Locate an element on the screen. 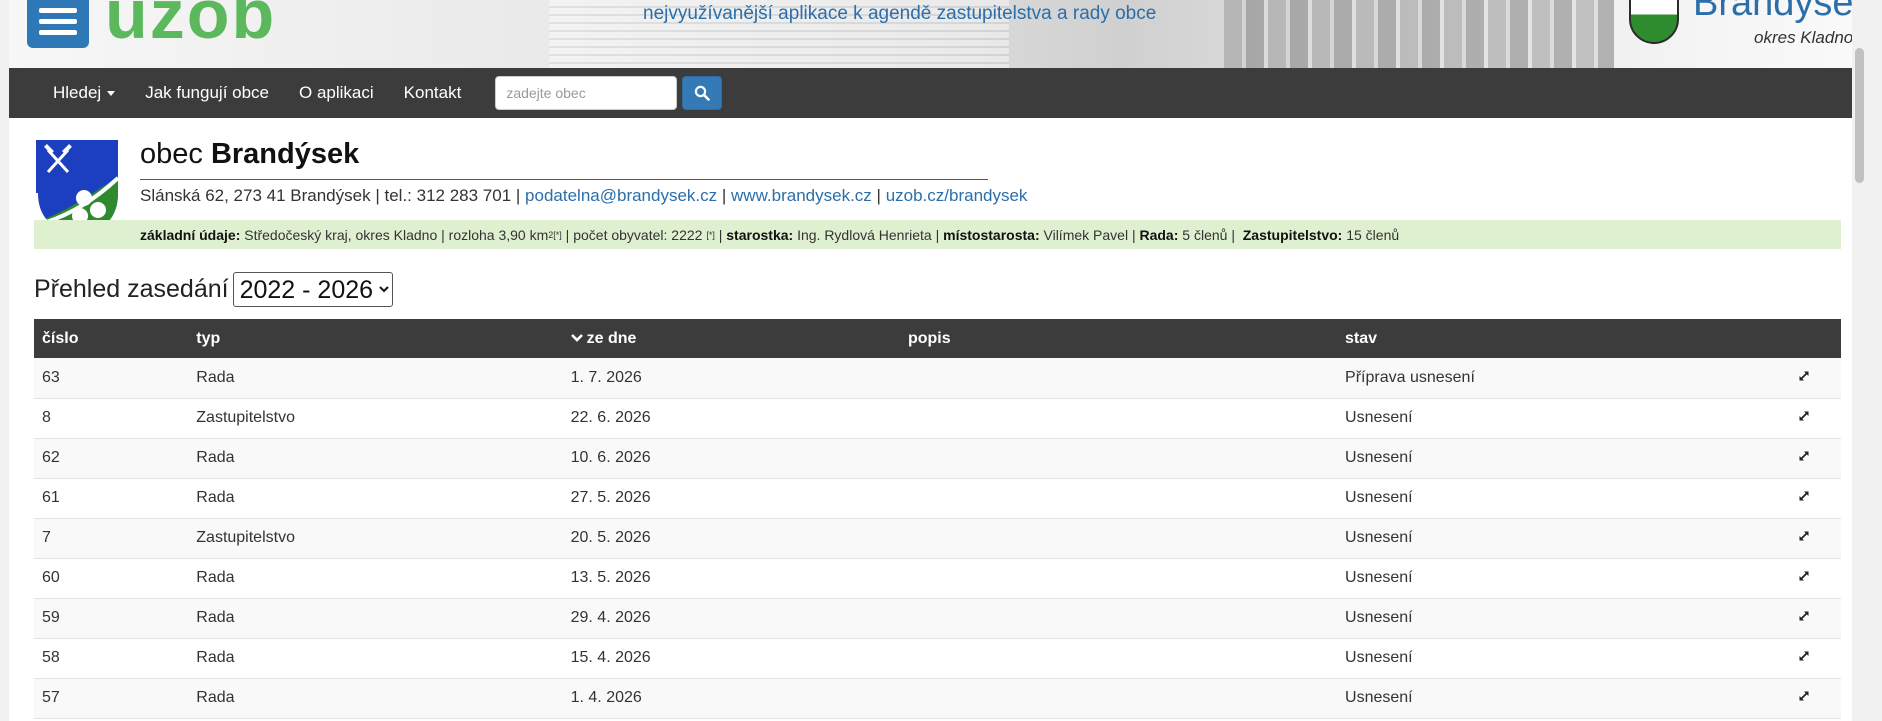 Image resolution: width=1882 pixels, height=721 pixels. table-row: 8 Zastupitelstvo 22. 6. 2026 Usnesení is located at coordinates (937, 418).